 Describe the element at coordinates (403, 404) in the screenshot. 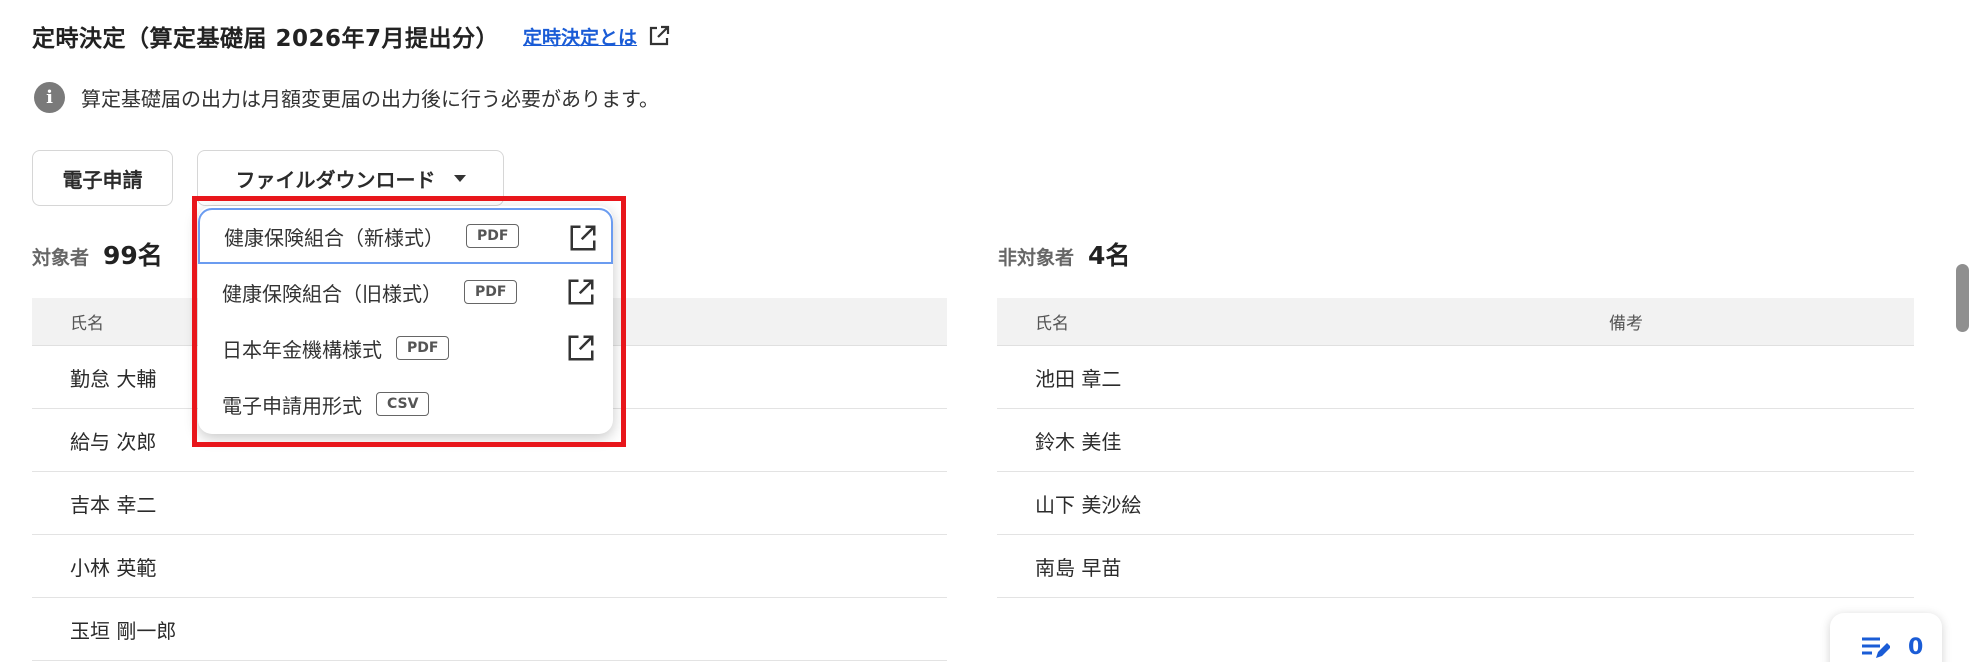

I see `file-type-badge: CSV` at that location.